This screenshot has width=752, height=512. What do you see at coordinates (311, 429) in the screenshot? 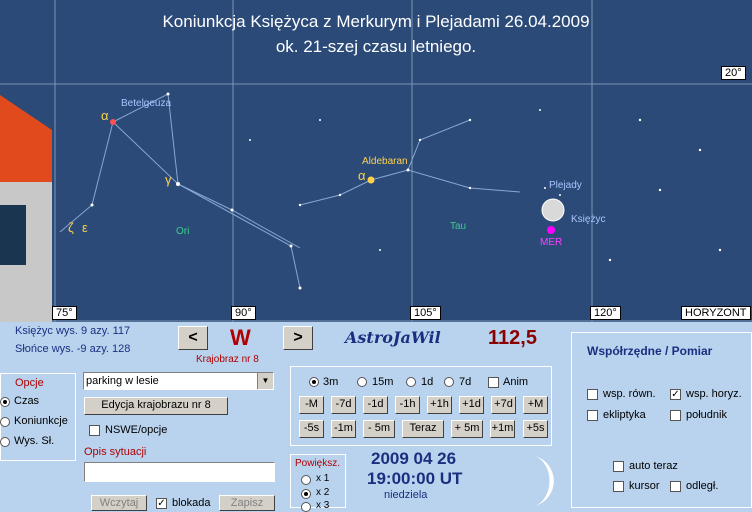
I see `step-minus-5s: -5s` at bounding box center [311, 429].